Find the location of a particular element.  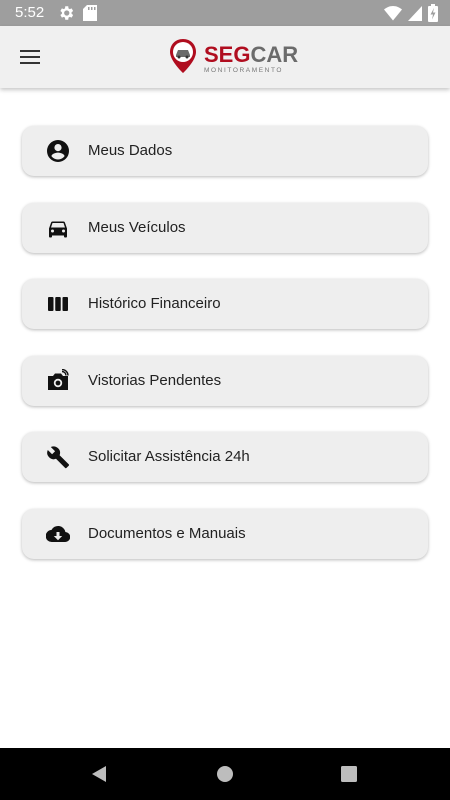

wrench-icon is located at coordinates (58, 457).